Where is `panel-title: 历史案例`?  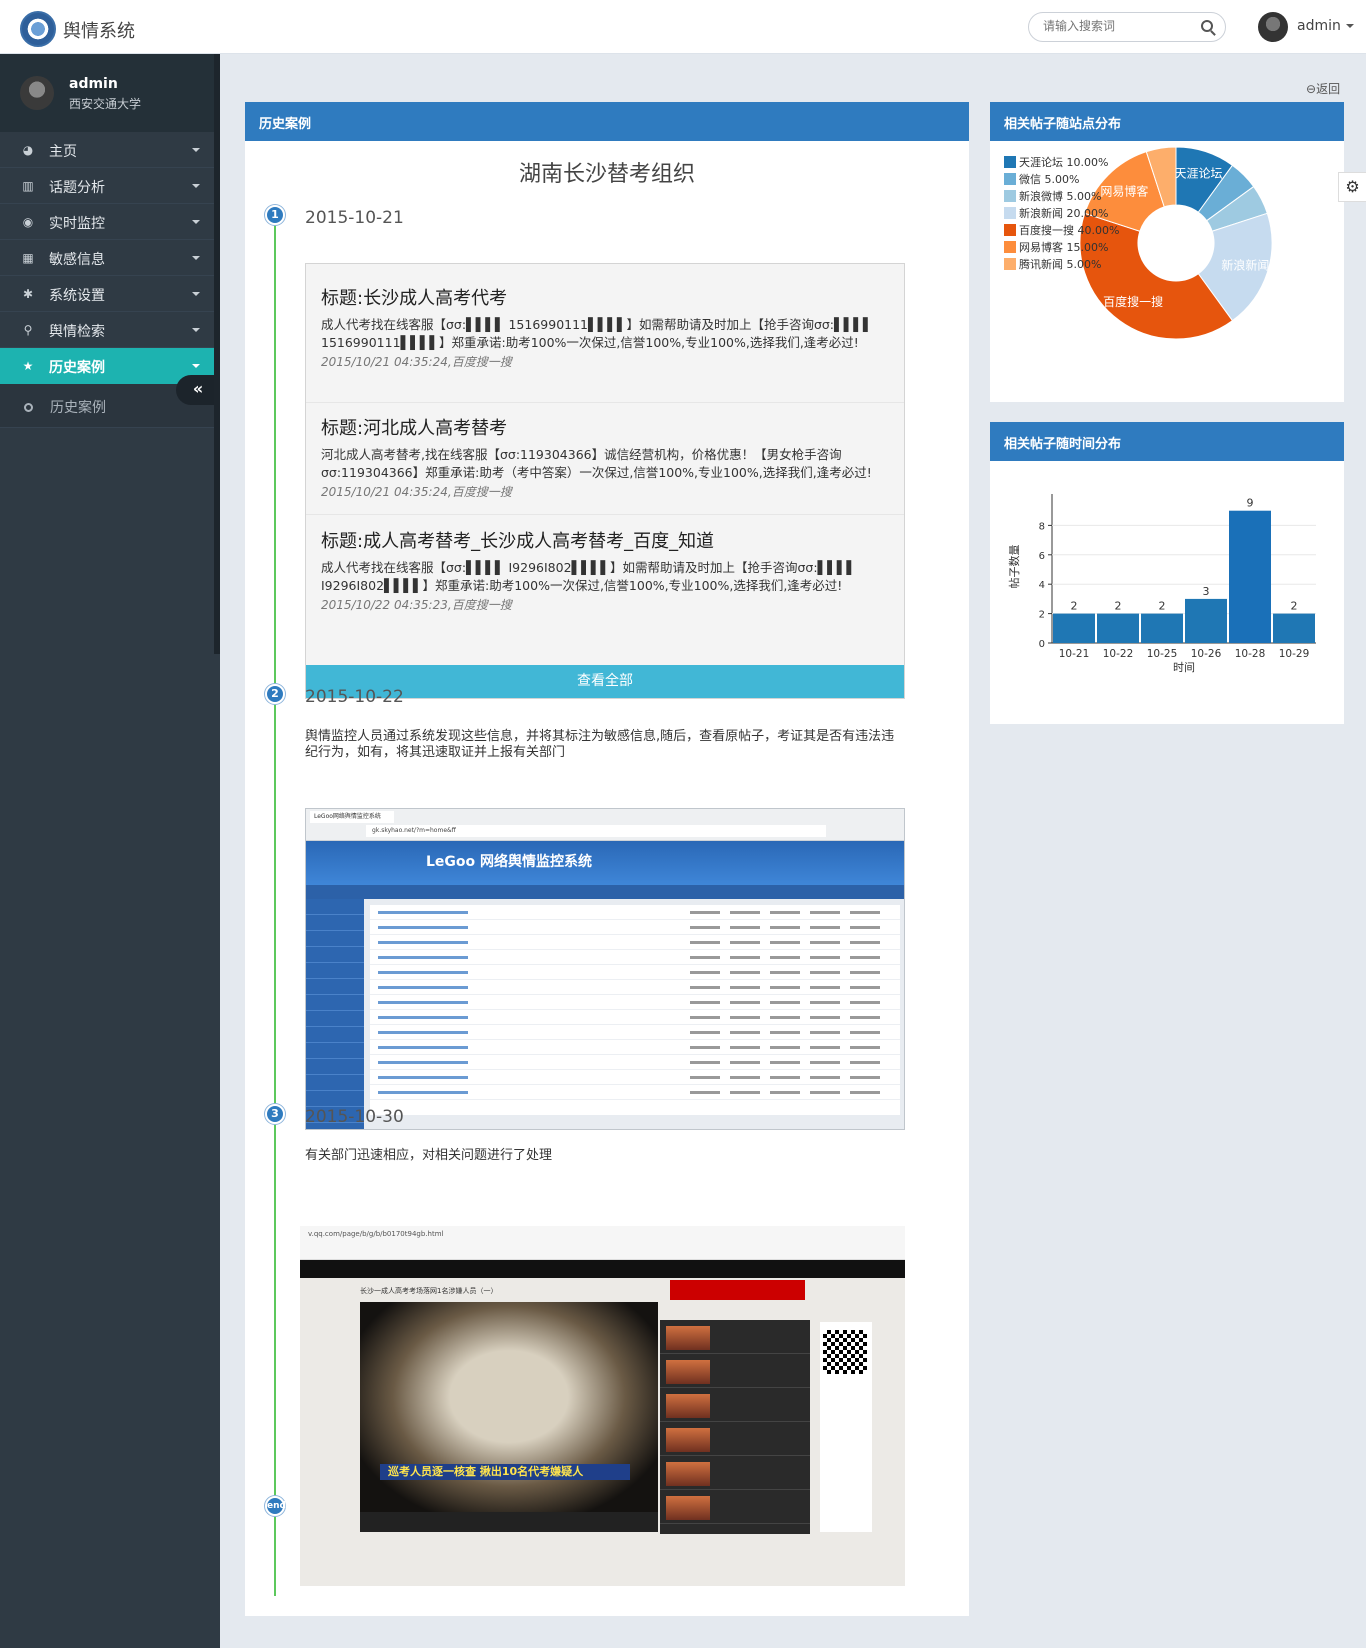 panel-title: 历史案例 is located at coordinates (607, 121).